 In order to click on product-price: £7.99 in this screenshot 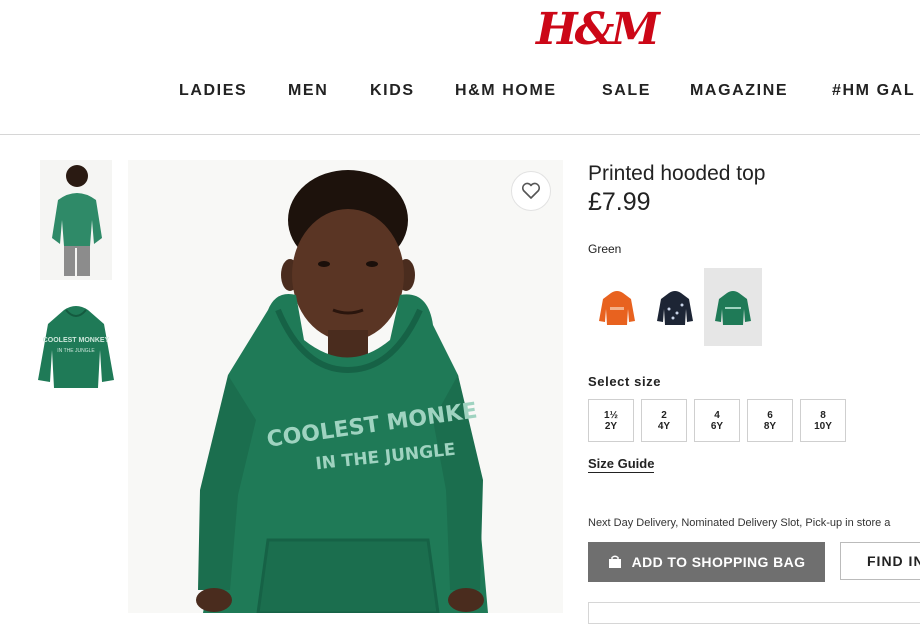, I will do `click(619, 202)`.